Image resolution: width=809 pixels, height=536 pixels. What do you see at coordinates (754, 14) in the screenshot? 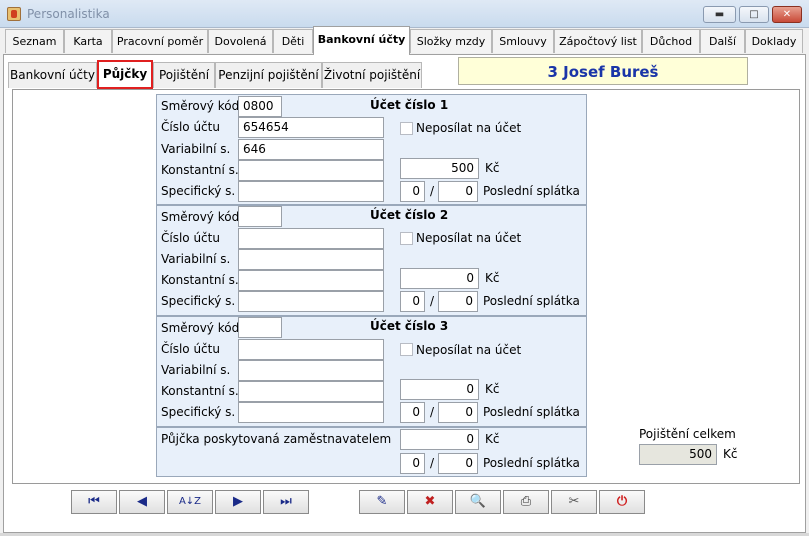
I see `maximize-button: □` at bounding box center [754, 14].